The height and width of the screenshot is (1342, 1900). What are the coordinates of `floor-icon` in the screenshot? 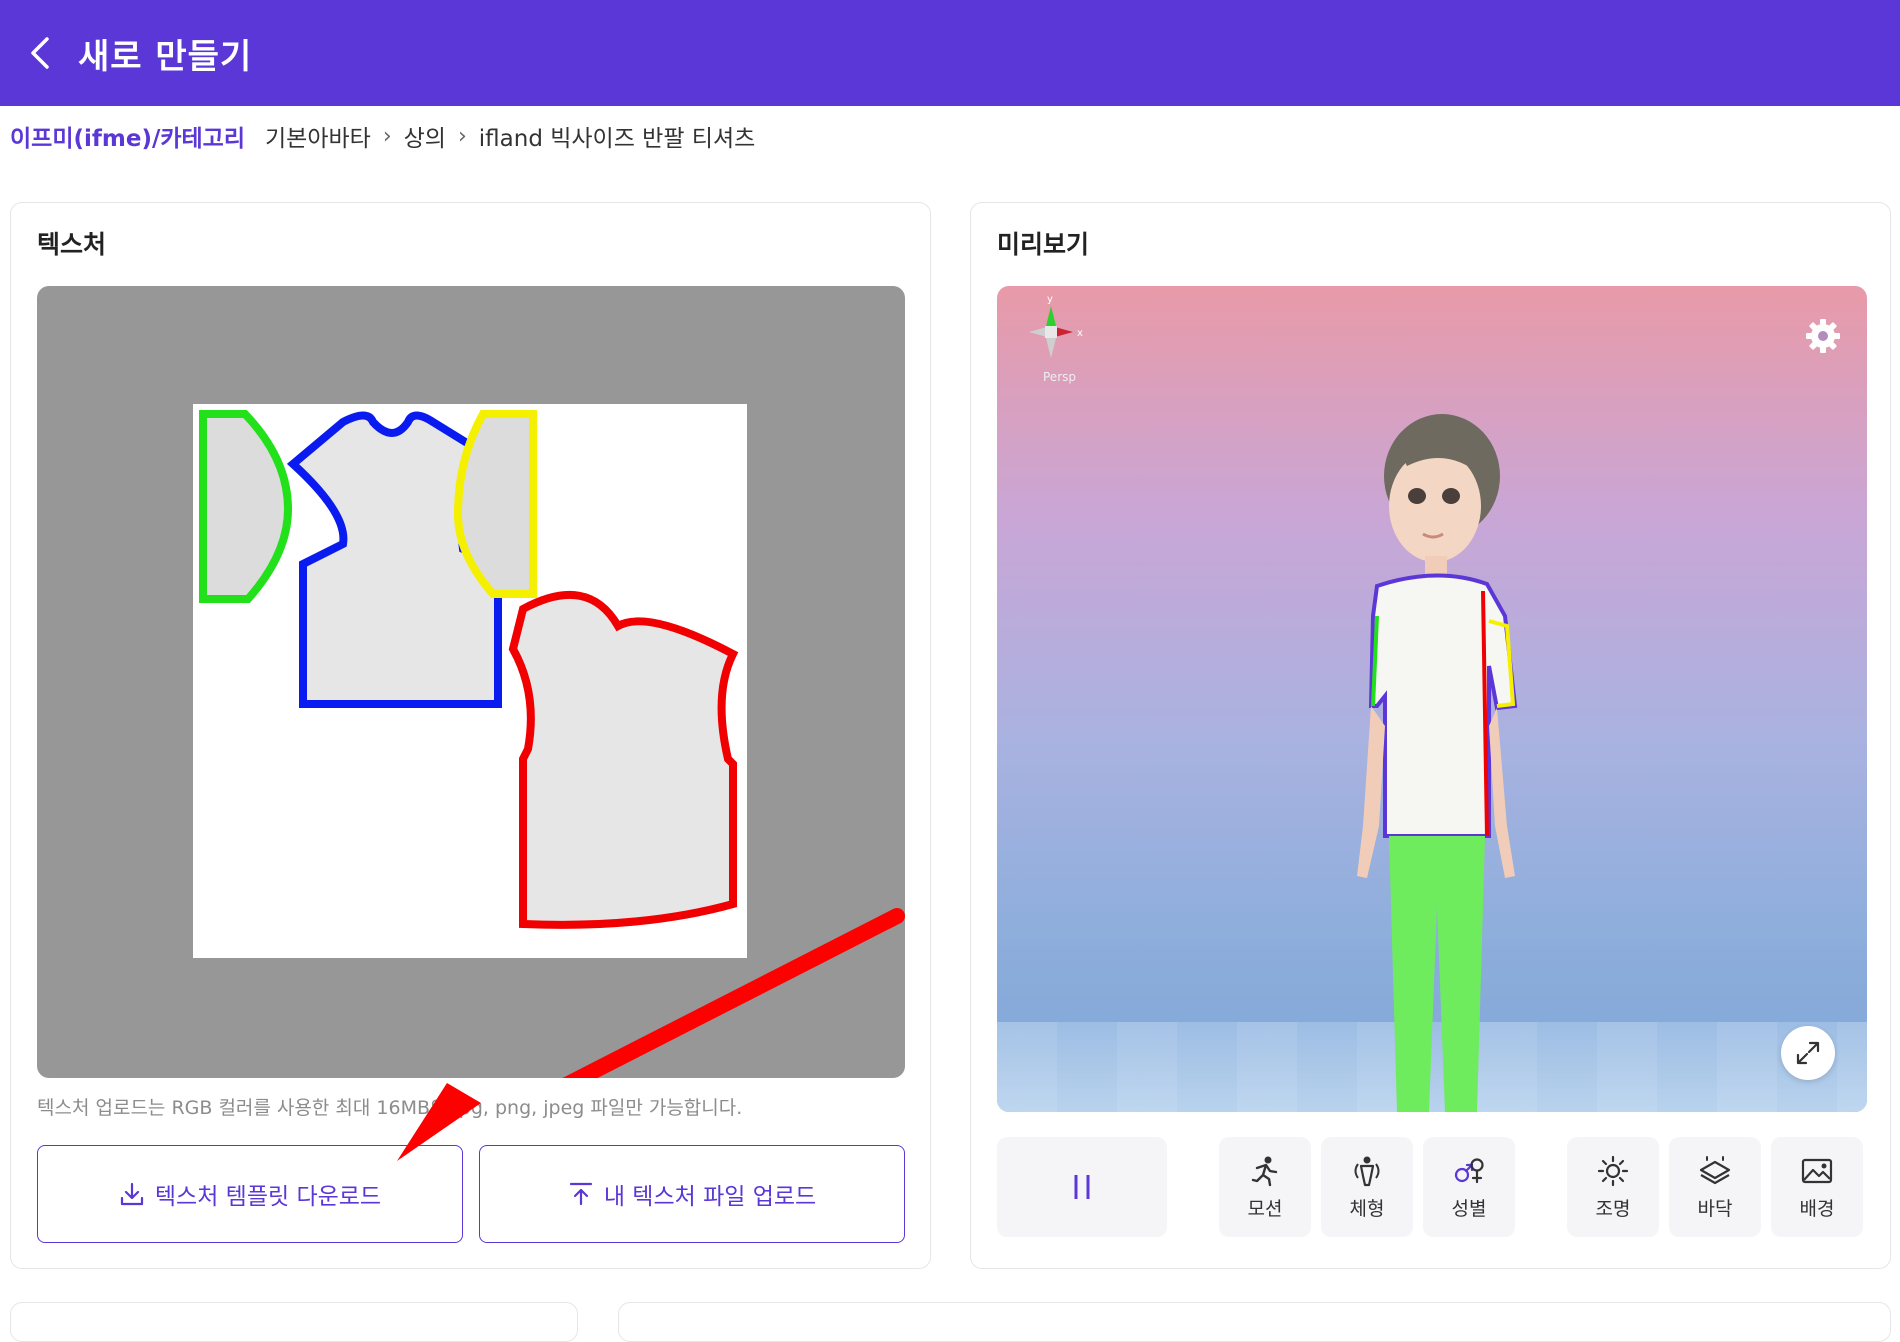 It's located at (1715, 1169).